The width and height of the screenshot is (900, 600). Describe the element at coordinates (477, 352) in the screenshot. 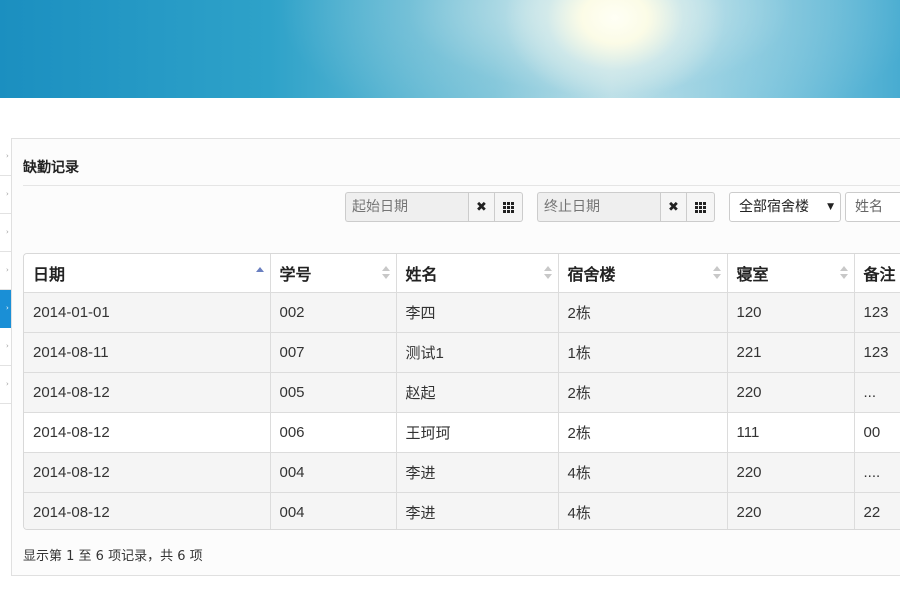

I see `cell-name: 测试1` at that location.